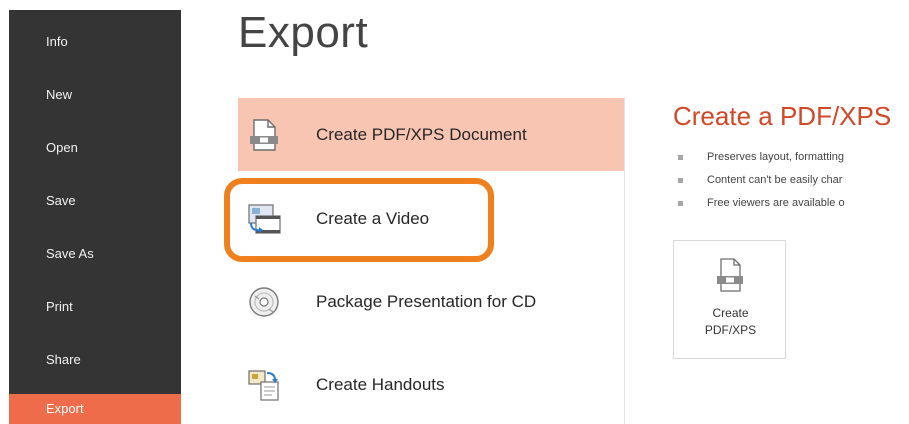 The height and width of the screenshot is (424, 909). I want to click on detail-title: Create a PDF/XPS, so click(782, 116).